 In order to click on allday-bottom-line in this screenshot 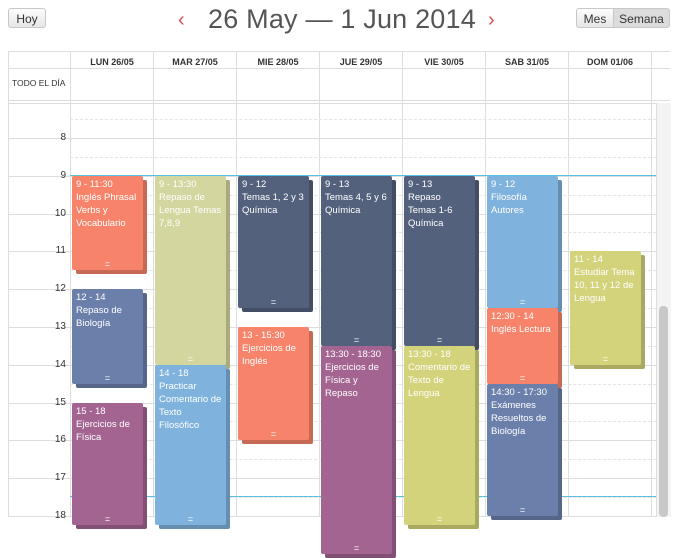, I will do `click(339, 100)`.